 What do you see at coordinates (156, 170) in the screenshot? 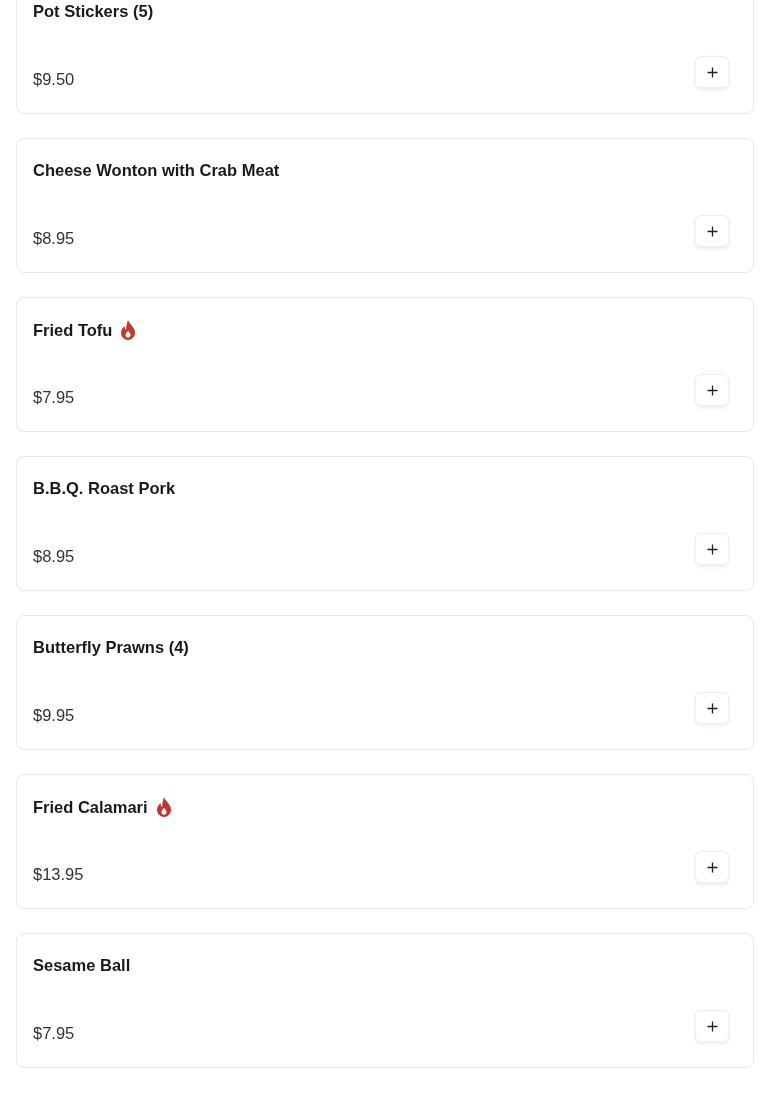
I see `item-name: Cheese Wonton with Crab Meat` at bounding box center [156, 170].